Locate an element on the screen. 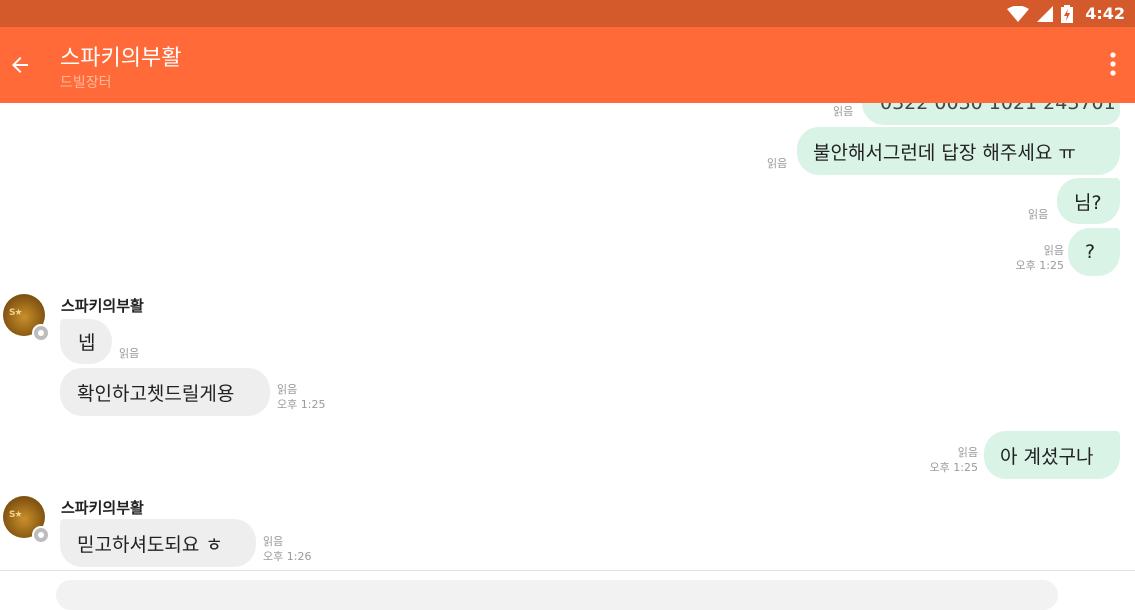 This screenshot has width=1135, height=610. status-icons: 4:42 is located at coordinates (1066, 13).